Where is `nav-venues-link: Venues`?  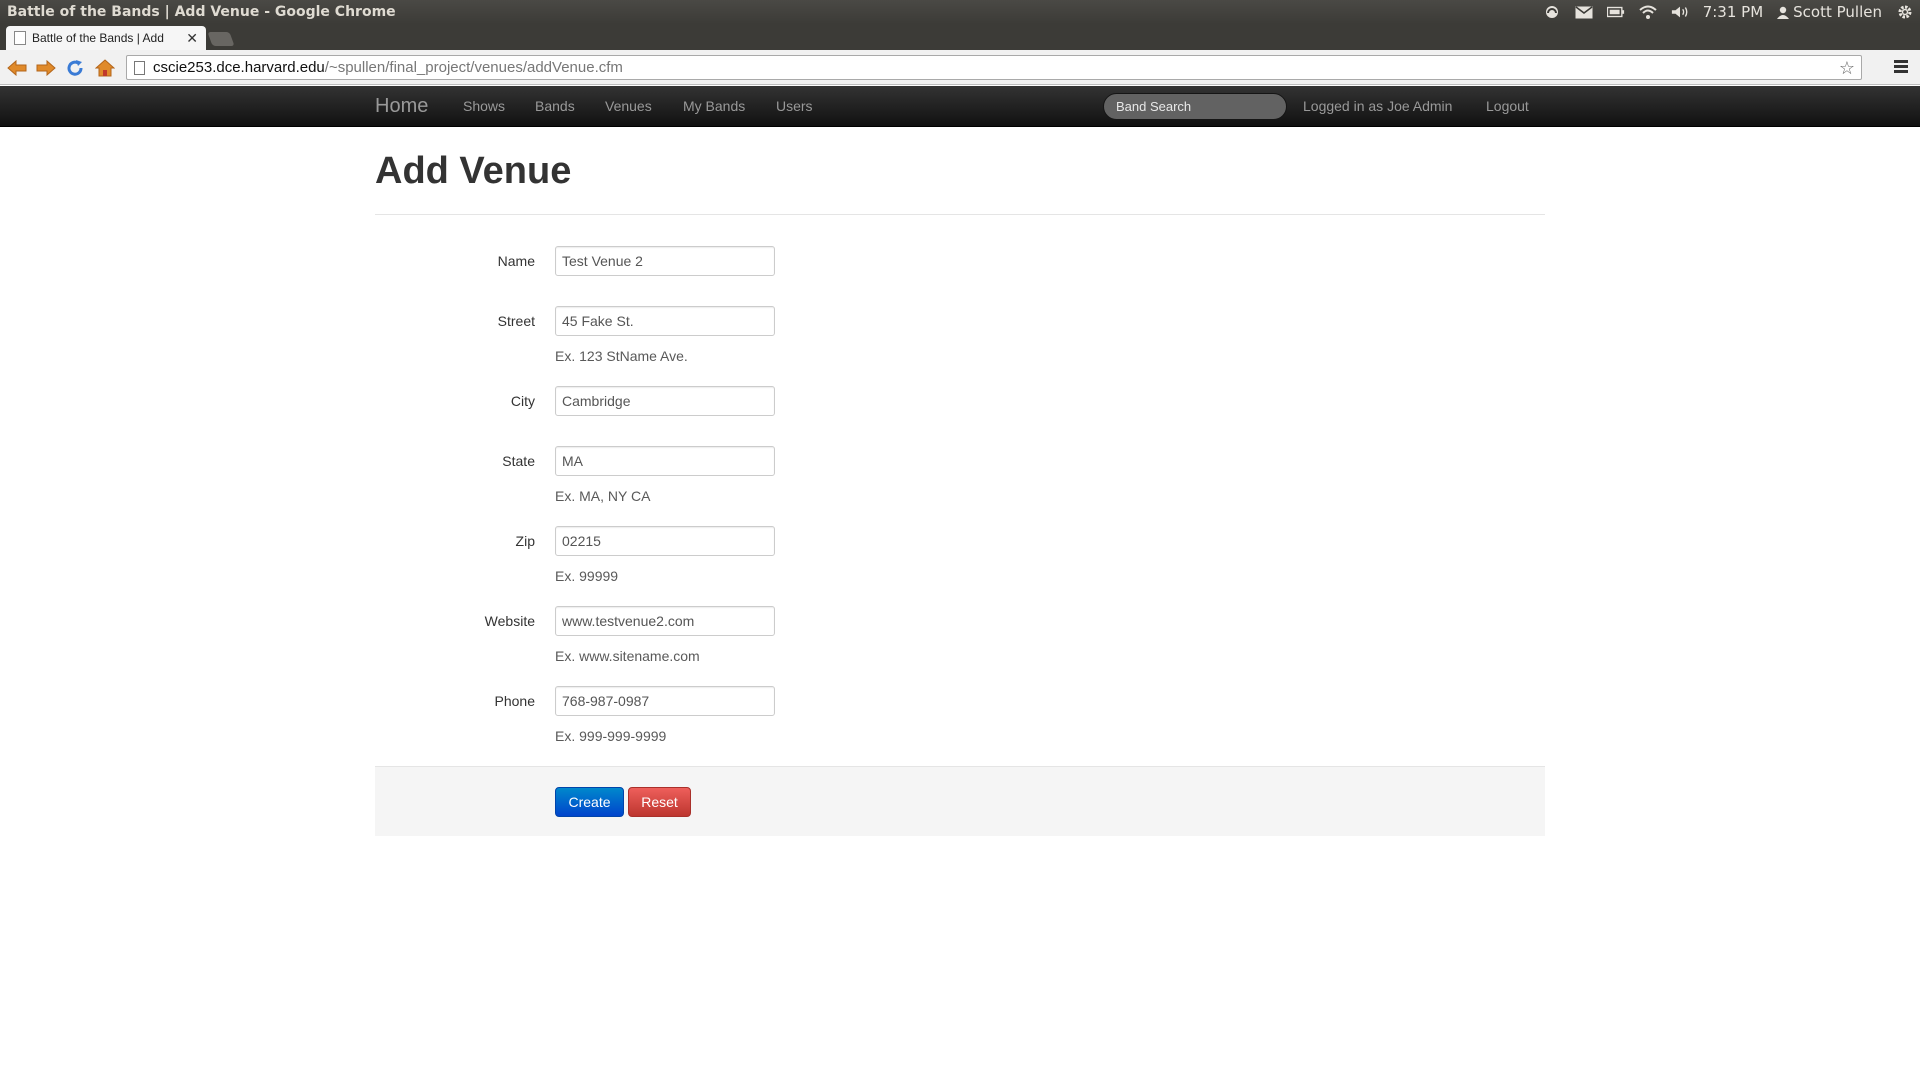
nav-venues-link: Venues is located at coordinates (628, 106).